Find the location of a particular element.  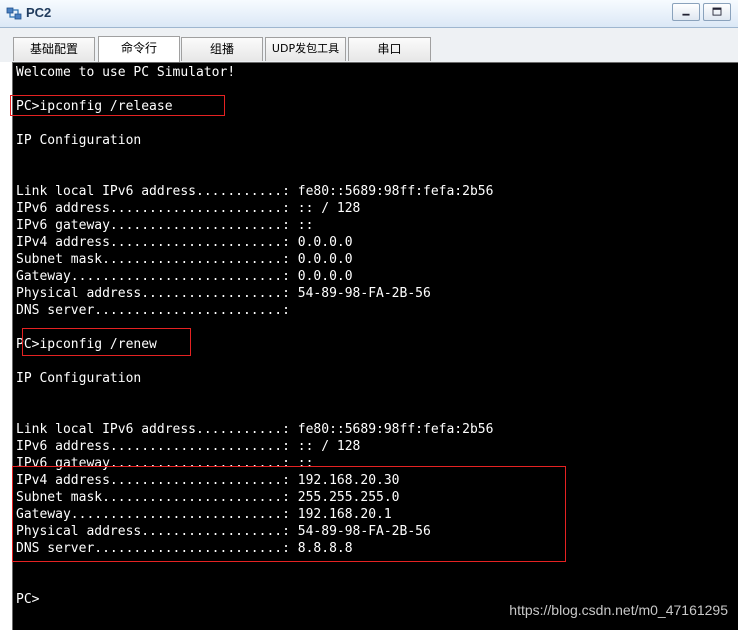

minimize-icon is located at coordinates (686, 14).